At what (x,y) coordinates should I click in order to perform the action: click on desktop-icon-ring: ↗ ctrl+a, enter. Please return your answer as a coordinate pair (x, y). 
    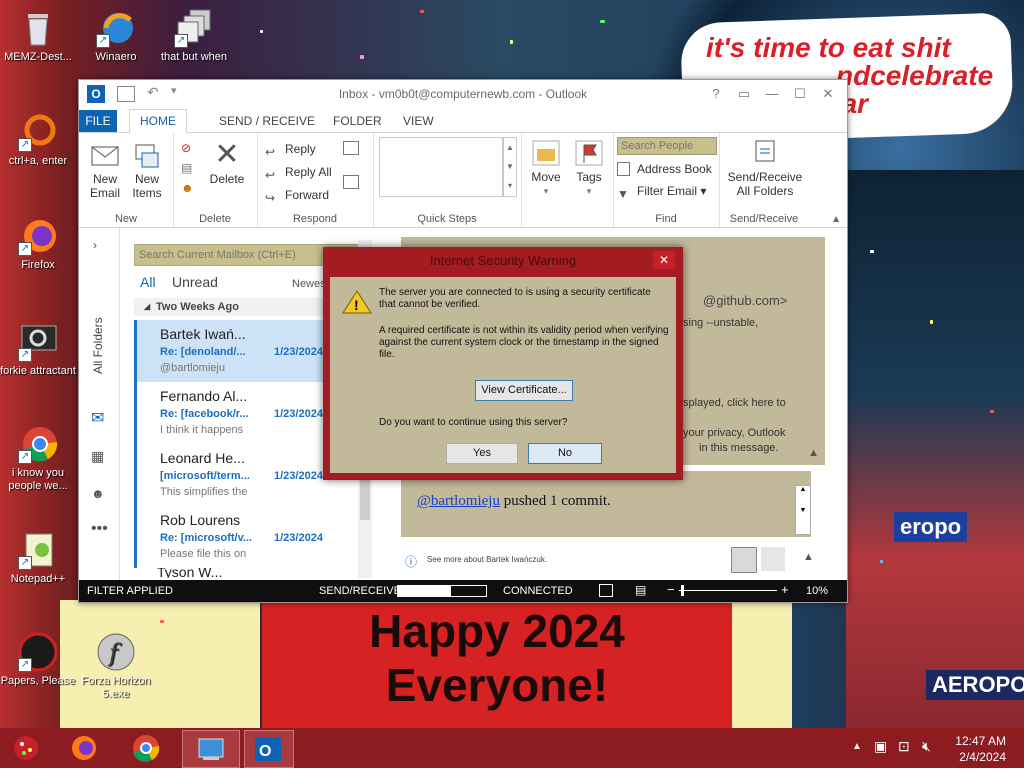
    Looking at the image, I should click on (38, 140).